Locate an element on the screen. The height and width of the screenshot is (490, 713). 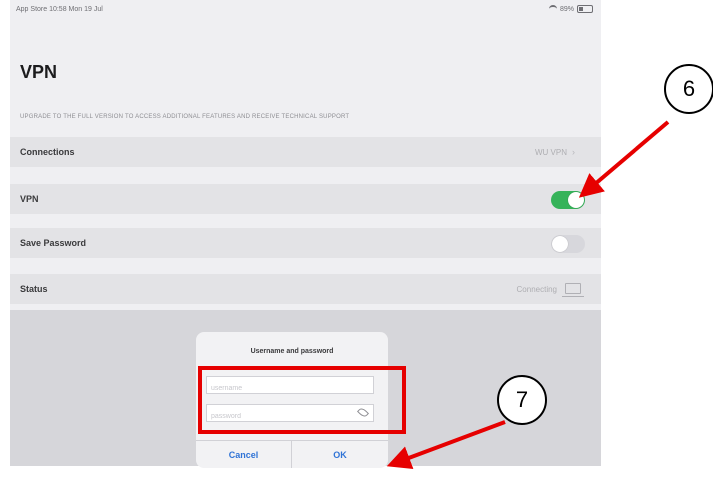
arrow-to-vpn-toggle is located at coordinates (624, 159).